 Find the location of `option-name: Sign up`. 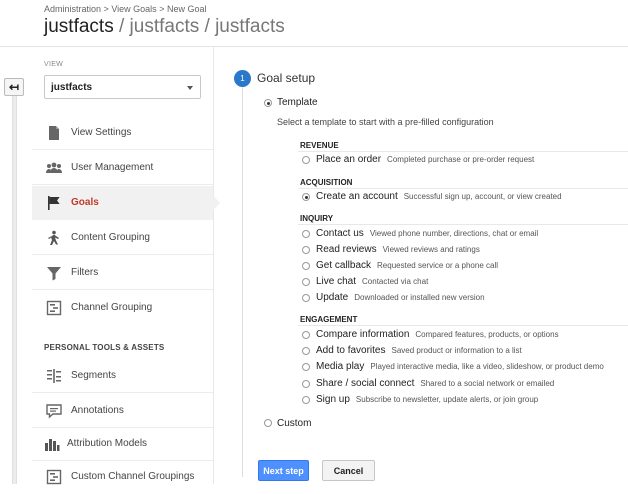

option-name: Sign up is located at coordinates (333, 399).